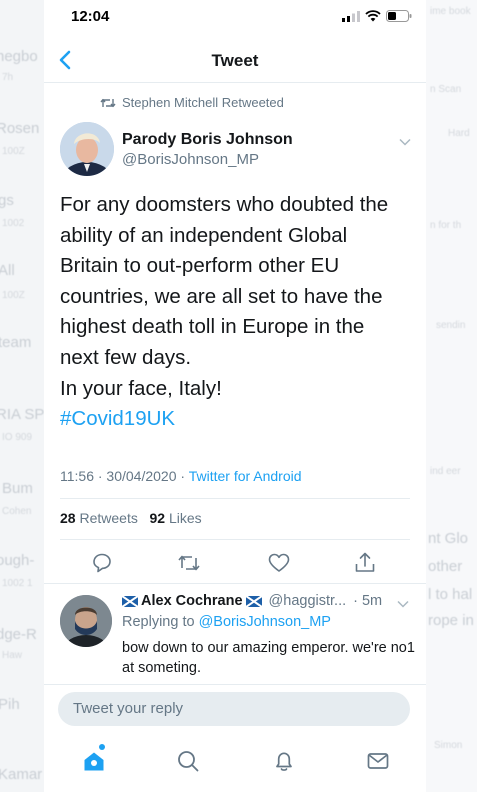 The image size is (477, 792). Describe the element at coordinates (102, 747) in the screenshot. I see `home-notification-dot` at that location.